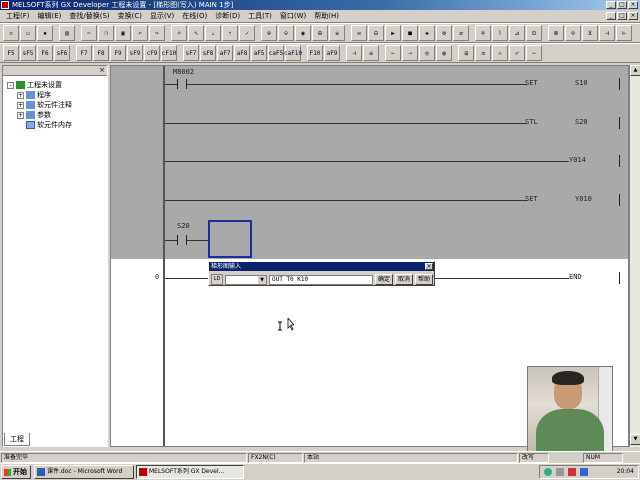 This screenshot has height=480, width=640. What do you see at coordinates (376, 33) in the screenshot?
I see `device-icon: ⊟` at bounding box center [376, 33].